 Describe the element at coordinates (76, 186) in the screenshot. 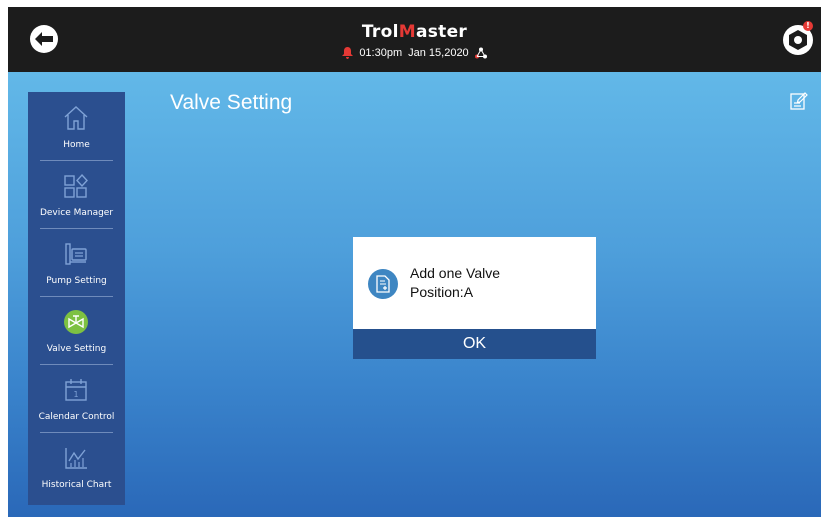

I see `device-grid-icon` at that location.